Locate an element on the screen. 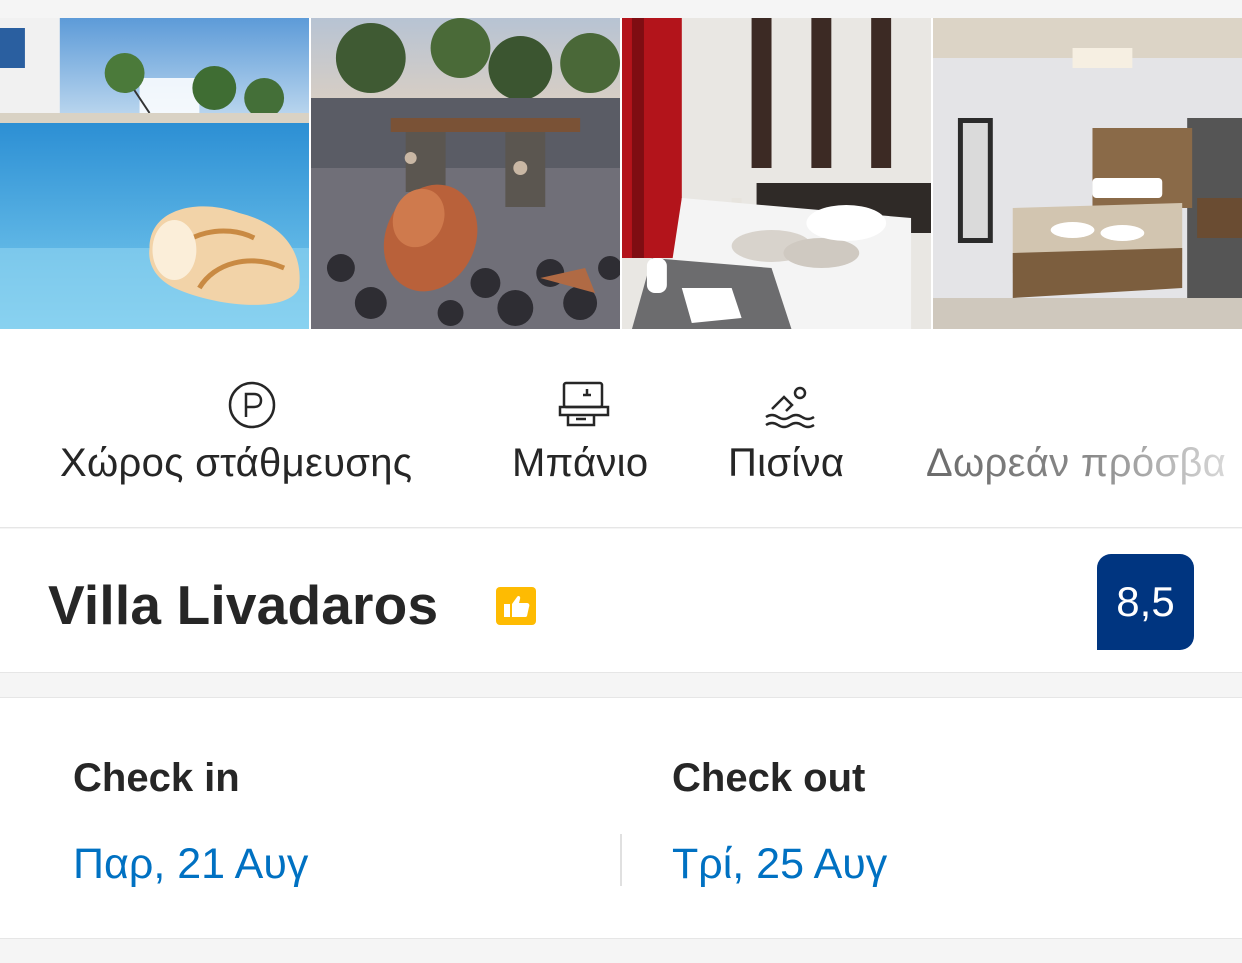 This screenshot has height=963, width=1242. bedroom-wood-headboard-photo-icon is located at coordinates (1087, 173).